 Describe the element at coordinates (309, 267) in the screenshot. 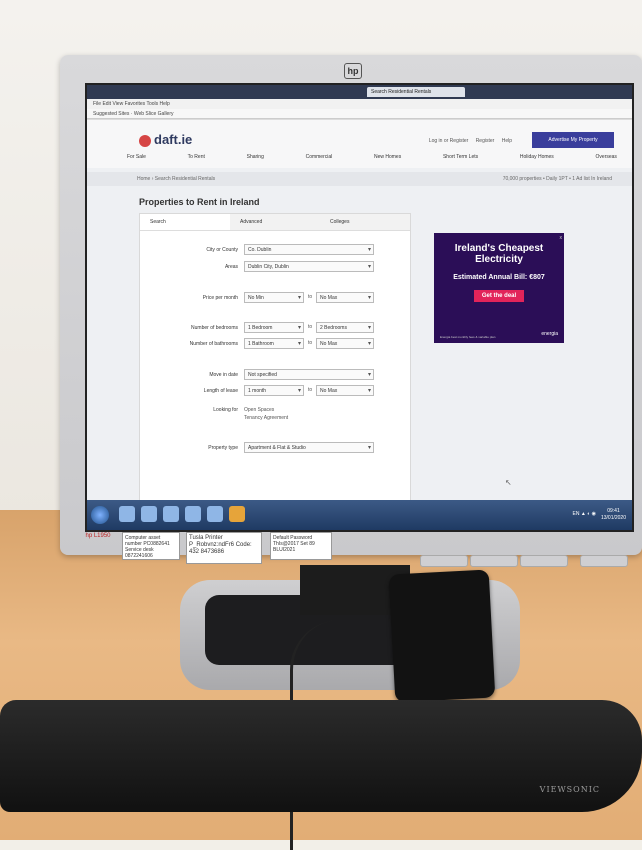

I see `areas-select: Dublin City, Dublin` at that location.